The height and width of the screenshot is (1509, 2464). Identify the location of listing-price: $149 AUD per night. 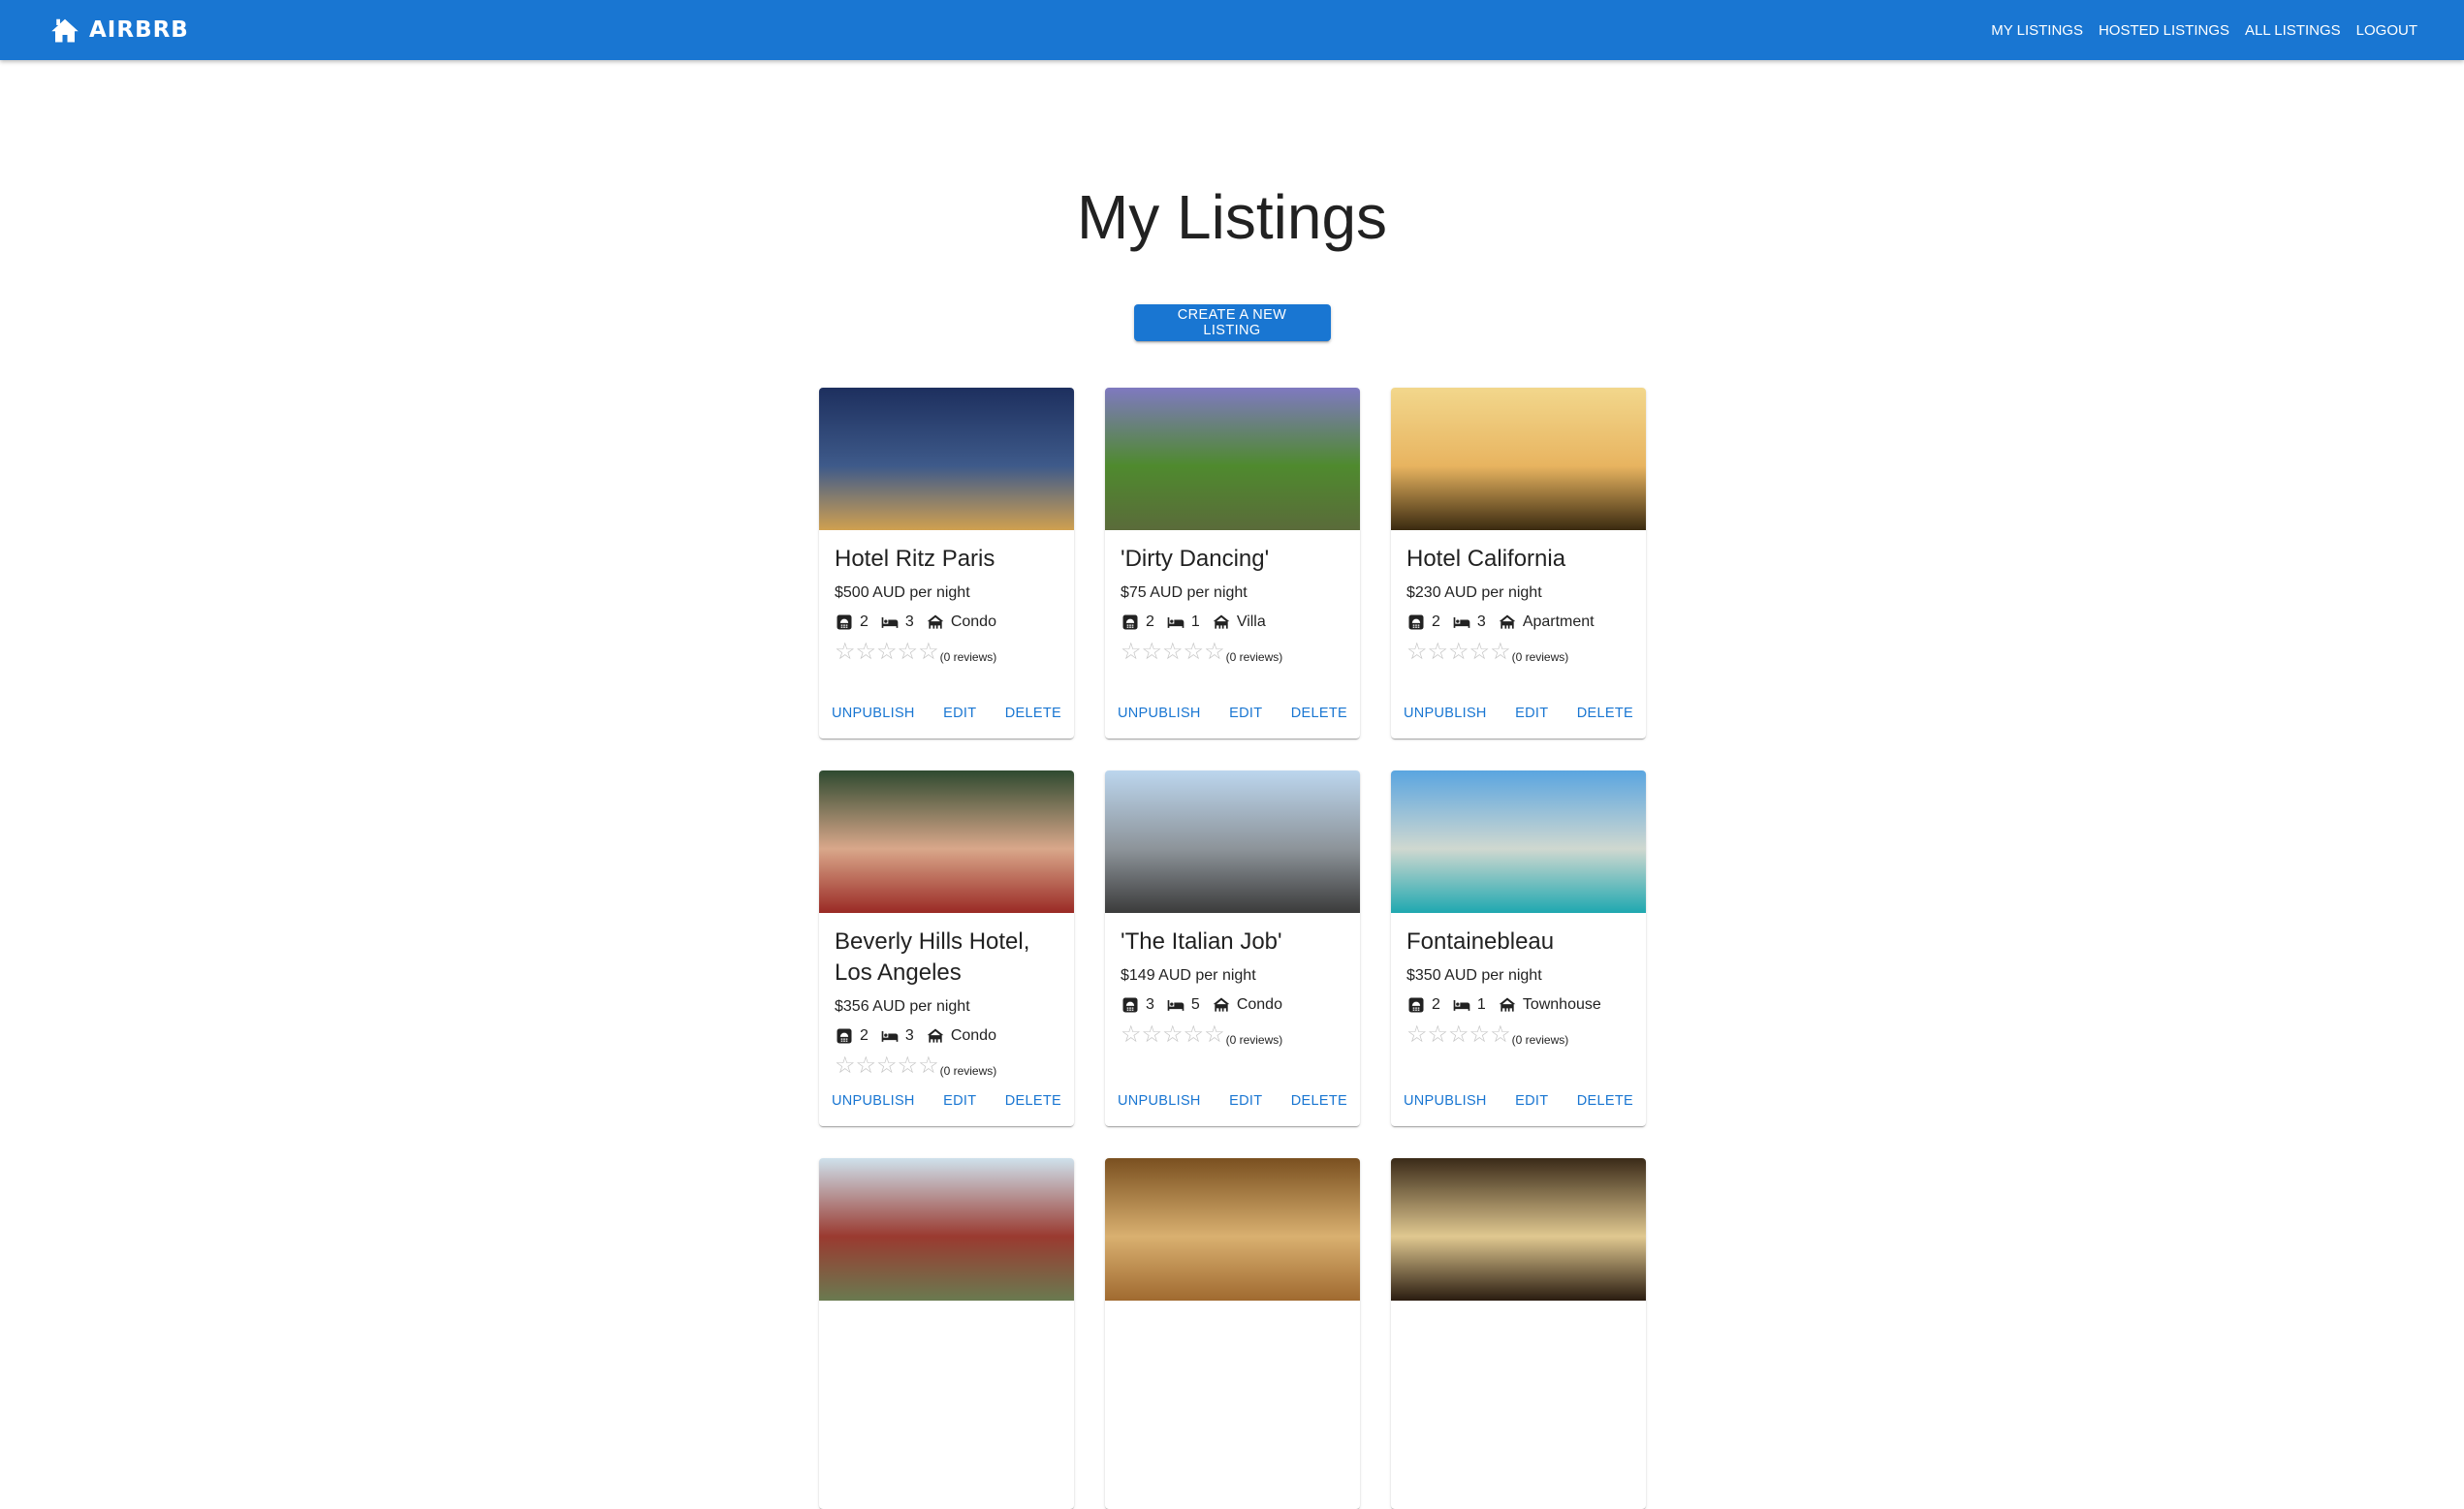
(1188, 975).